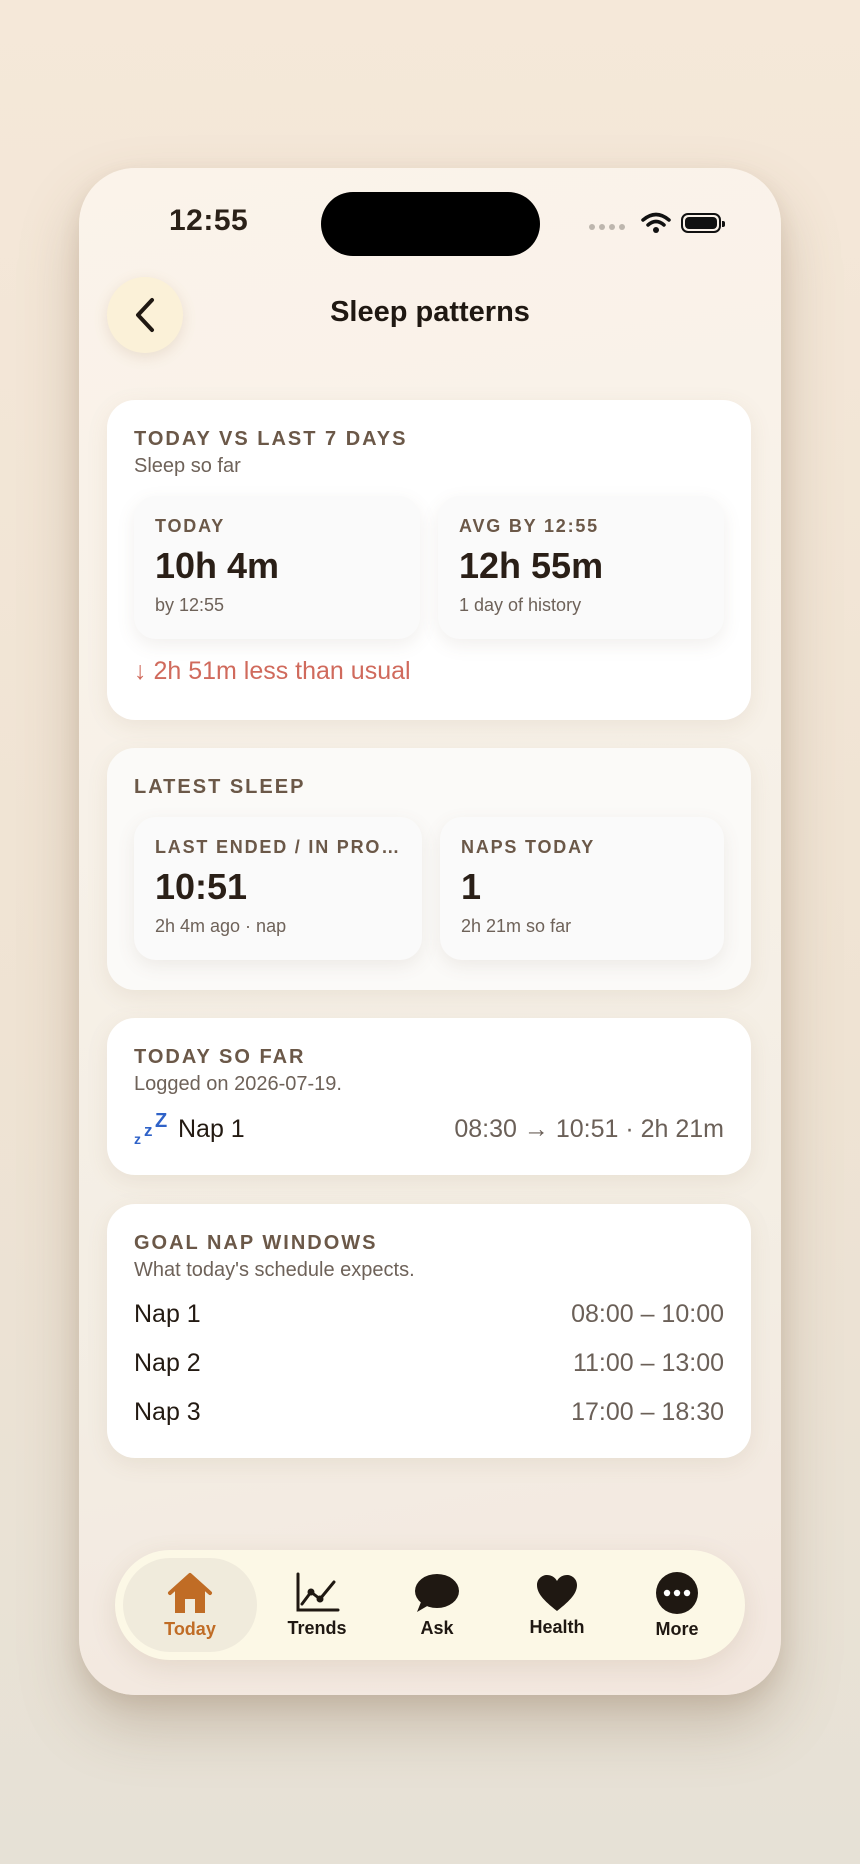 This screenshot has height=1864, width=860. I want to click on svg-text: Z, so click(161, 1122).